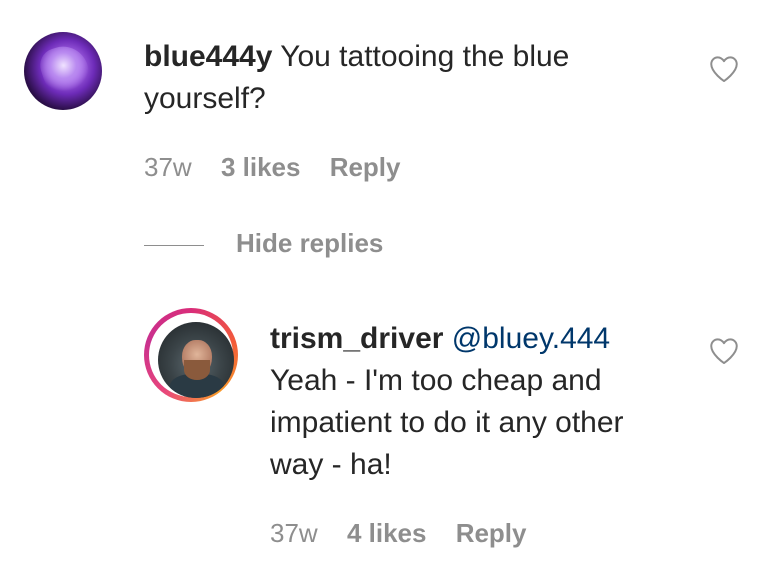 The image size is (760, 562). I want to click on avatar-image, so click(65, 70).